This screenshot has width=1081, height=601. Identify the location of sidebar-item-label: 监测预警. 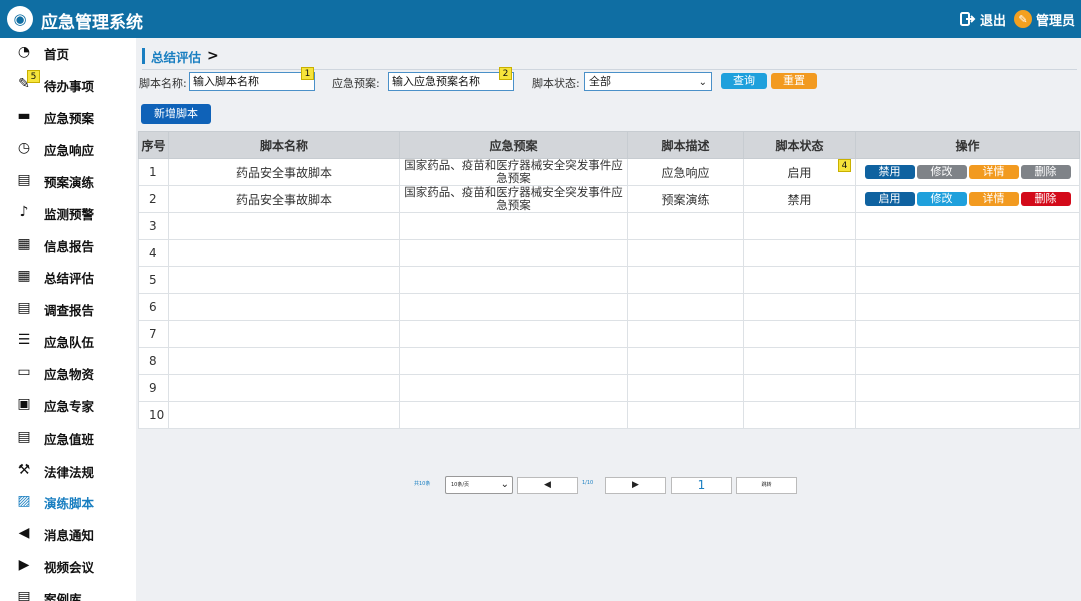
(69, 214).